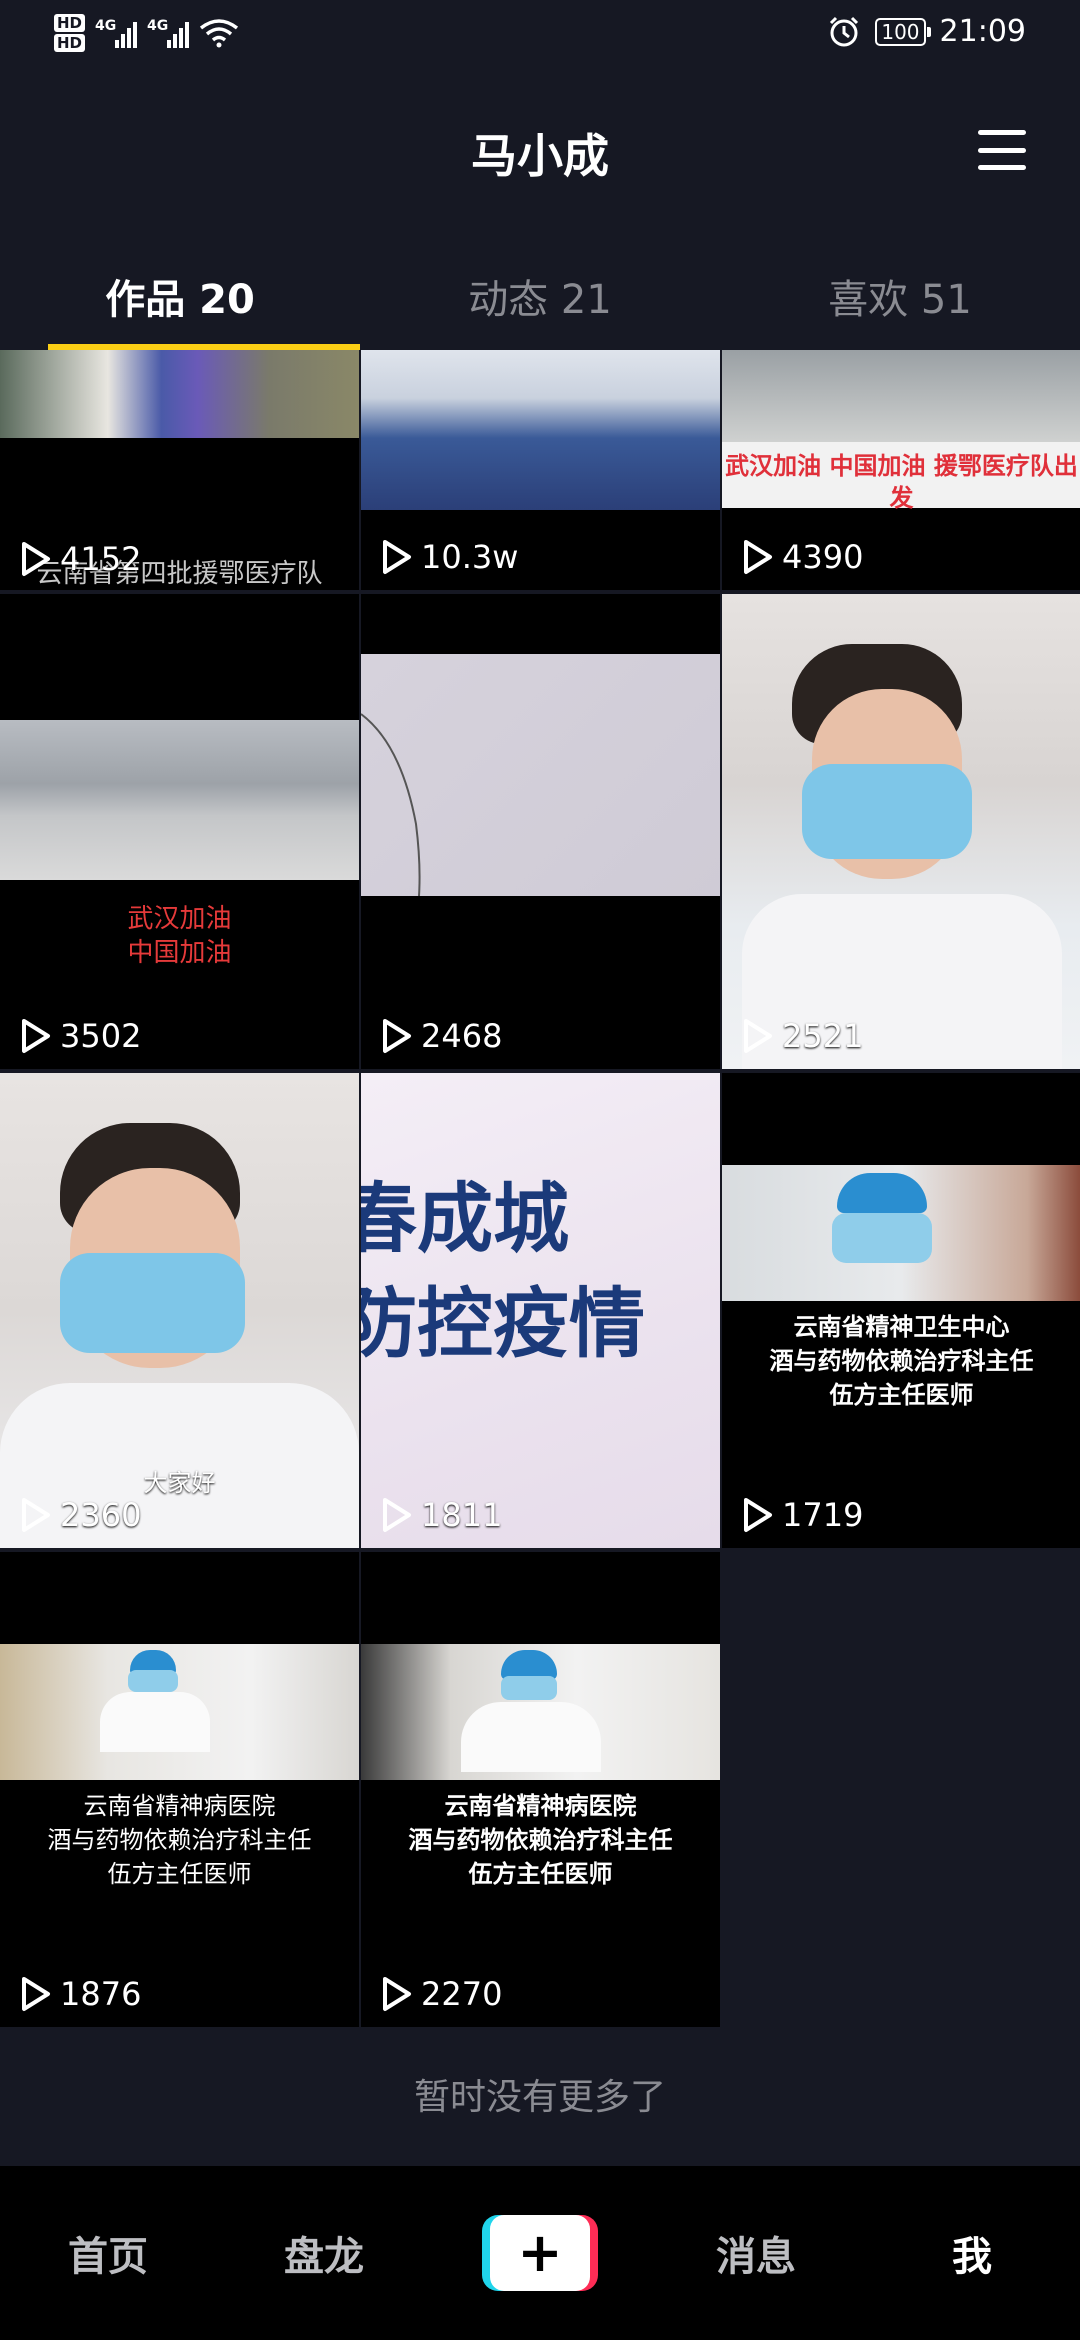  What do you see at coordinates (972, 2253) in the screenshot?
I see `nav-me: 我` at bounding box center [972, 2253].